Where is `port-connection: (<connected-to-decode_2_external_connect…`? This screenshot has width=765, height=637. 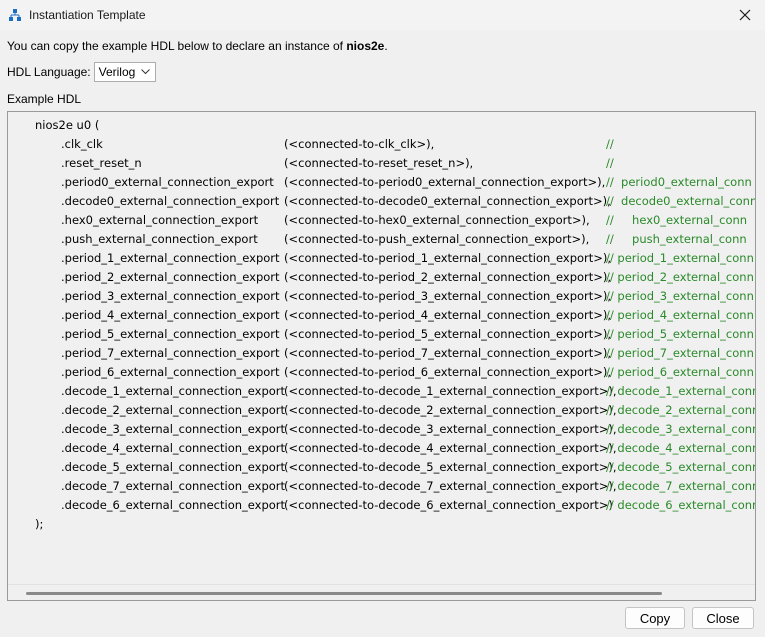 port-connection: (<connected-to-decode_2_external_connect… is located at coordinates (450, 410).